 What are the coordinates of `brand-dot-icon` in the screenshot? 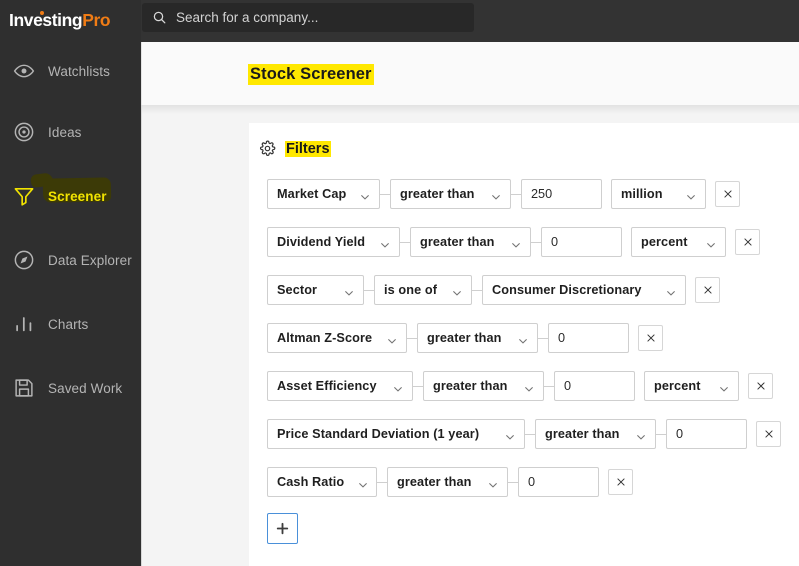 It's located at (41, 13).